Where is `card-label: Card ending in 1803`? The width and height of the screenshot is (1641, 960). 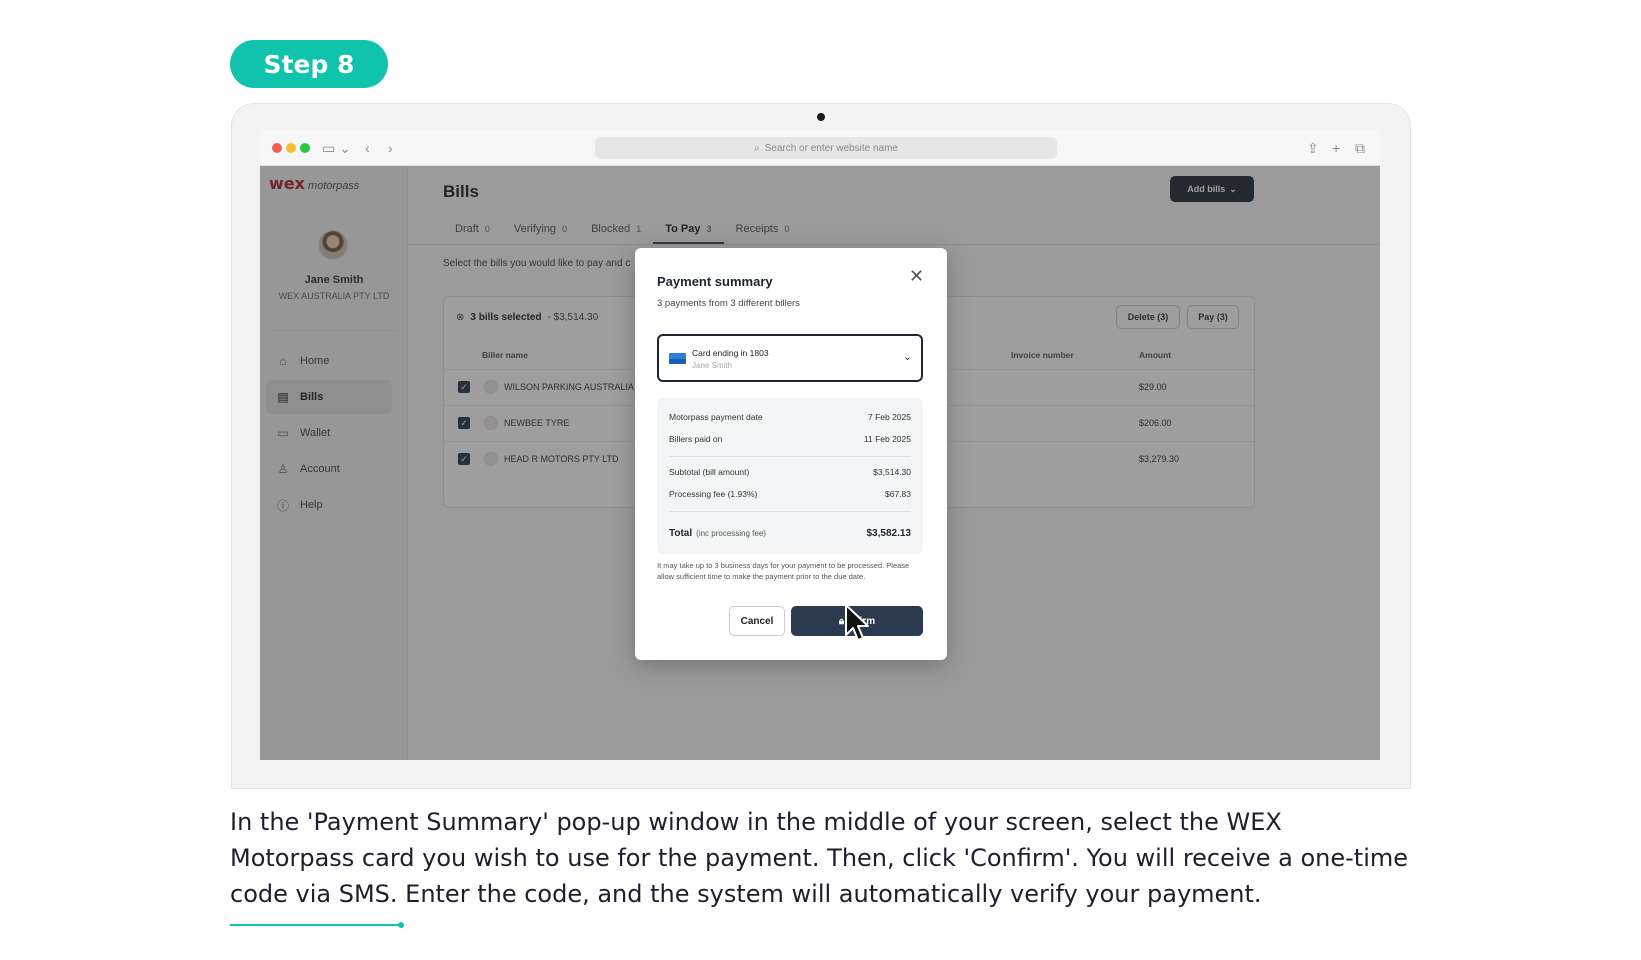 card-label: Card ending in 1803 is located at coordinates (730, 353).